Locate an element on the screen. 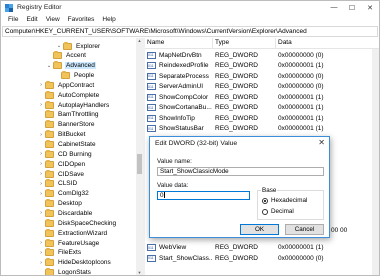 The image size is (380, 276). tree-scrollbar: ▲ ▼ is located at coordinates (139, 156).